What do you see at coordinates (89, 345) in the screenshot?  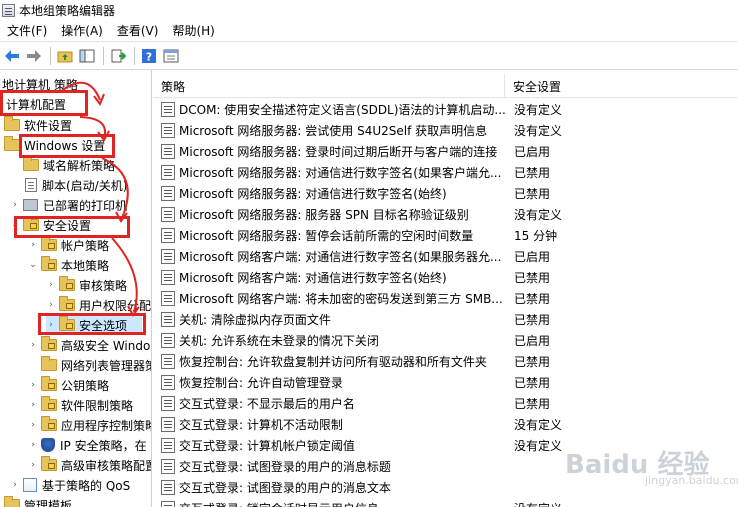 I see `tree-item-windows-firewall: › 高级安全 Windows` at bounding box center [89, 345].